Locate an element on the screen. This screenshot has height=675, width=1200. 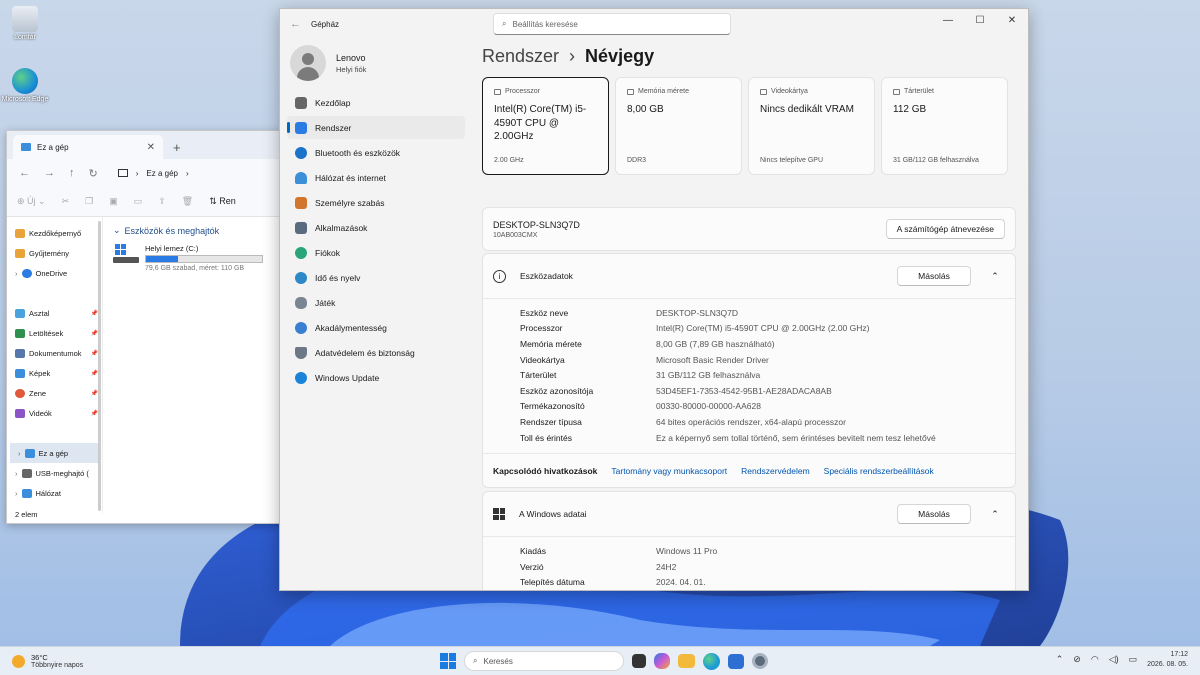
copy-windows-specs-button: Másolás is located at coordinates (934, 514).